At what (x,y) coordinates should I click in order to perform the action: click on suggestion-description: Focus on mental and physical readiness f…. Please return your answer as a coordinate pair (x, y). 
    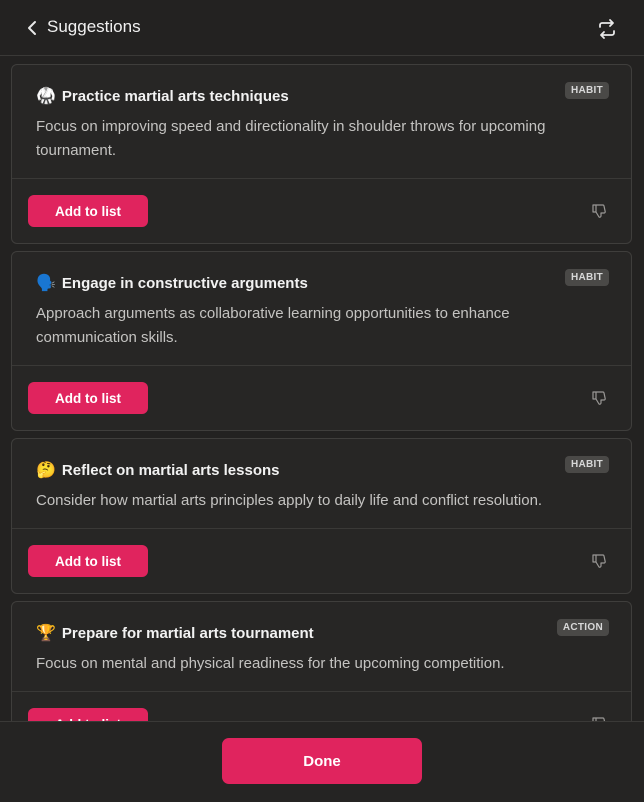
    Looking at the image, I should click on (270, 663).